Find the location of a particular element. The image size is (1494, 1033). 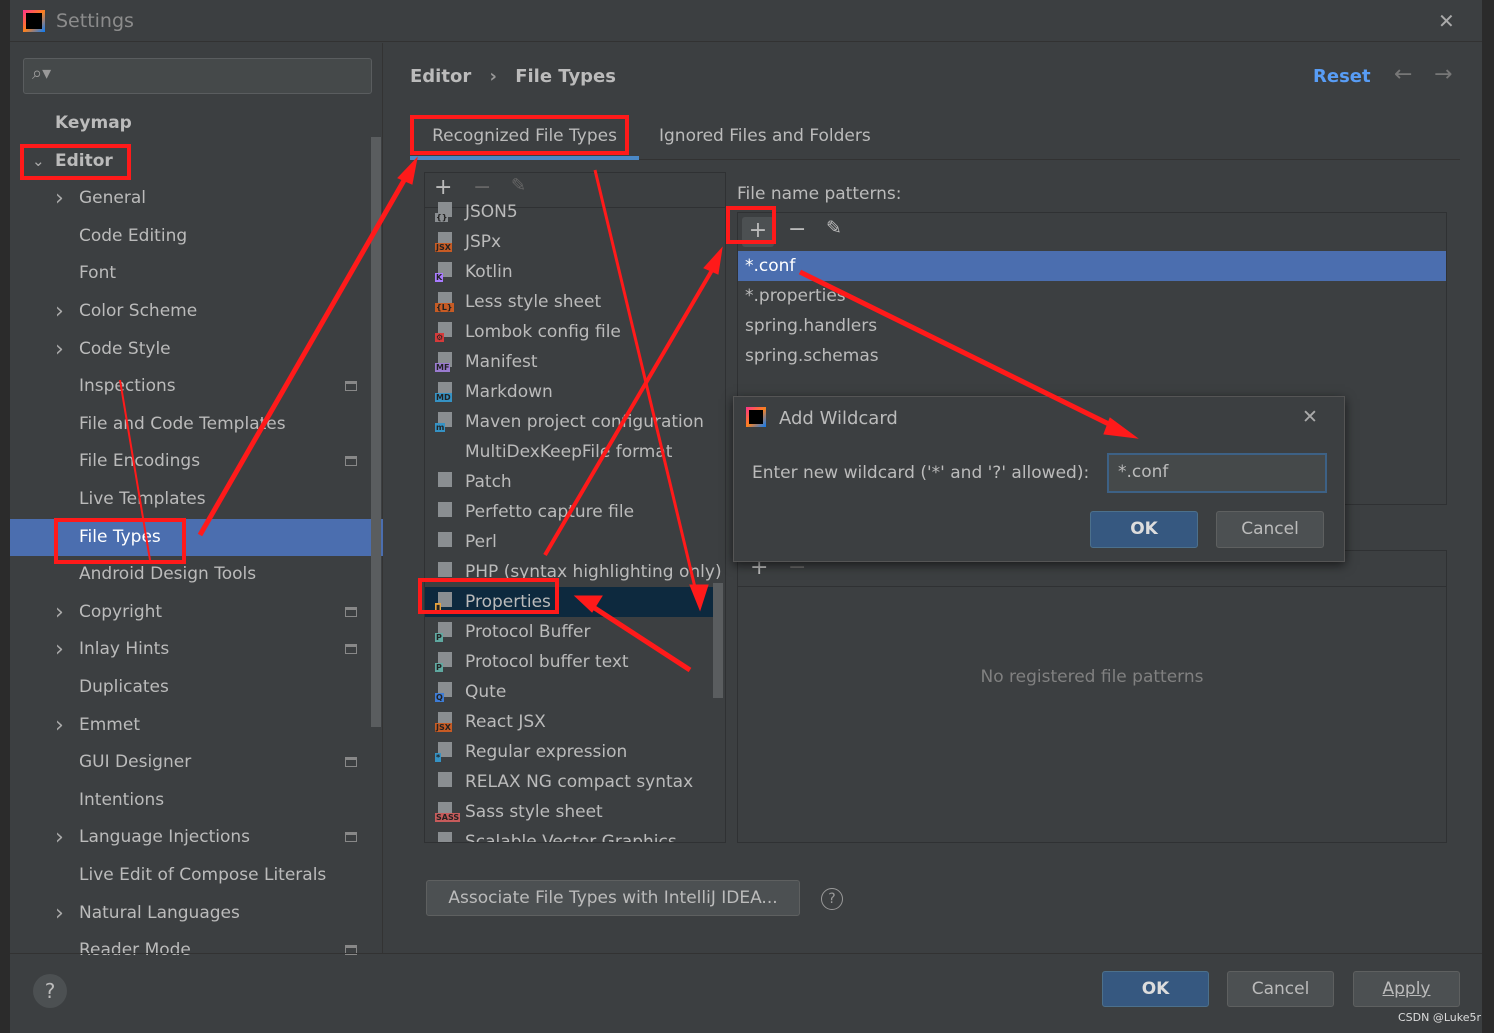

annotation-box-editor is located at coordinates (75, 162).